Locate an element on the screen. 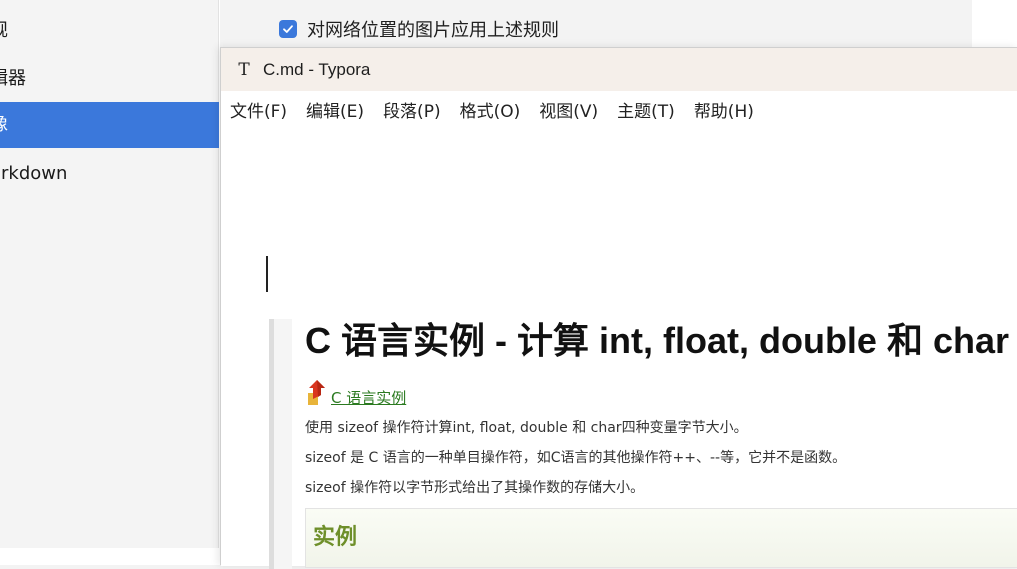 Image resolution: width=1017 pixels, height=569 pixels. sidebar-item-image: 像 is located at coordinates (109, 125).